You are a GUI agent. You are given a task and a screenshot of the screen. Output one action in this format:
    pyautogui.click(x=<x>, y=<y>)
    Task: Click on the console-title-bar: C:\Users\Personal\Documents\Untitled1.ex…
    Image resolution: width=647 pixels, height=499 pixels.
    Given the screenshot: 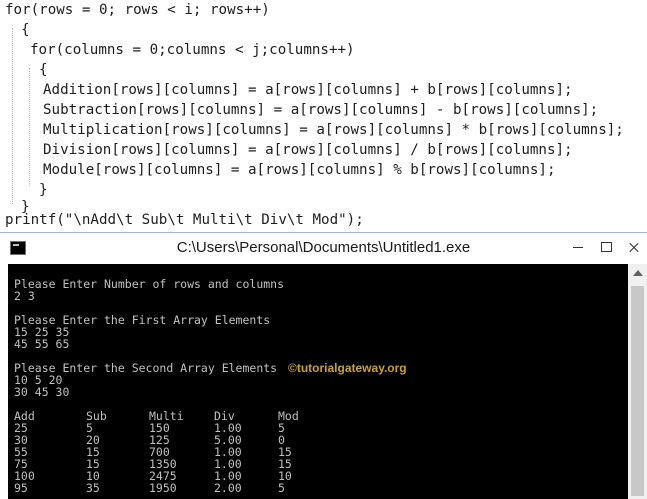 What is the action you would take?
    pyautogui.click(x=323, y=248)
    